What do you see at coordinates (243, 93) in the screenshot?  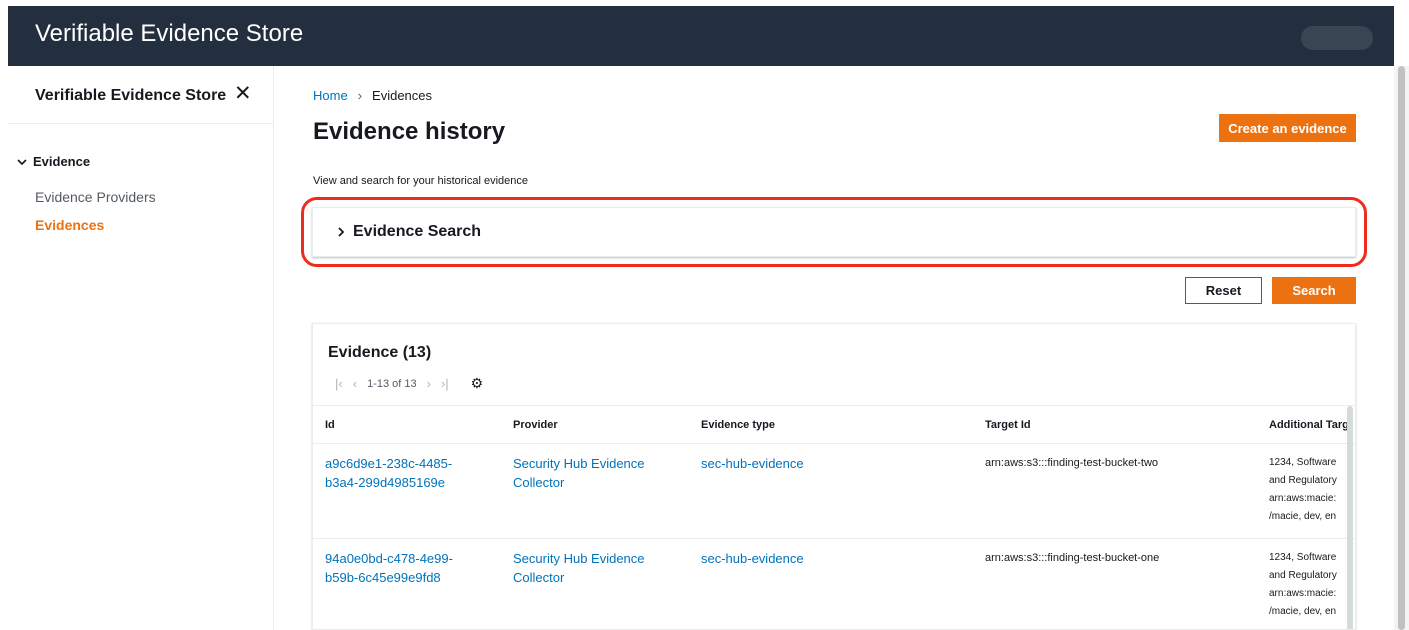 I see `close-icon: ✕` at bounding box center [243, 93].